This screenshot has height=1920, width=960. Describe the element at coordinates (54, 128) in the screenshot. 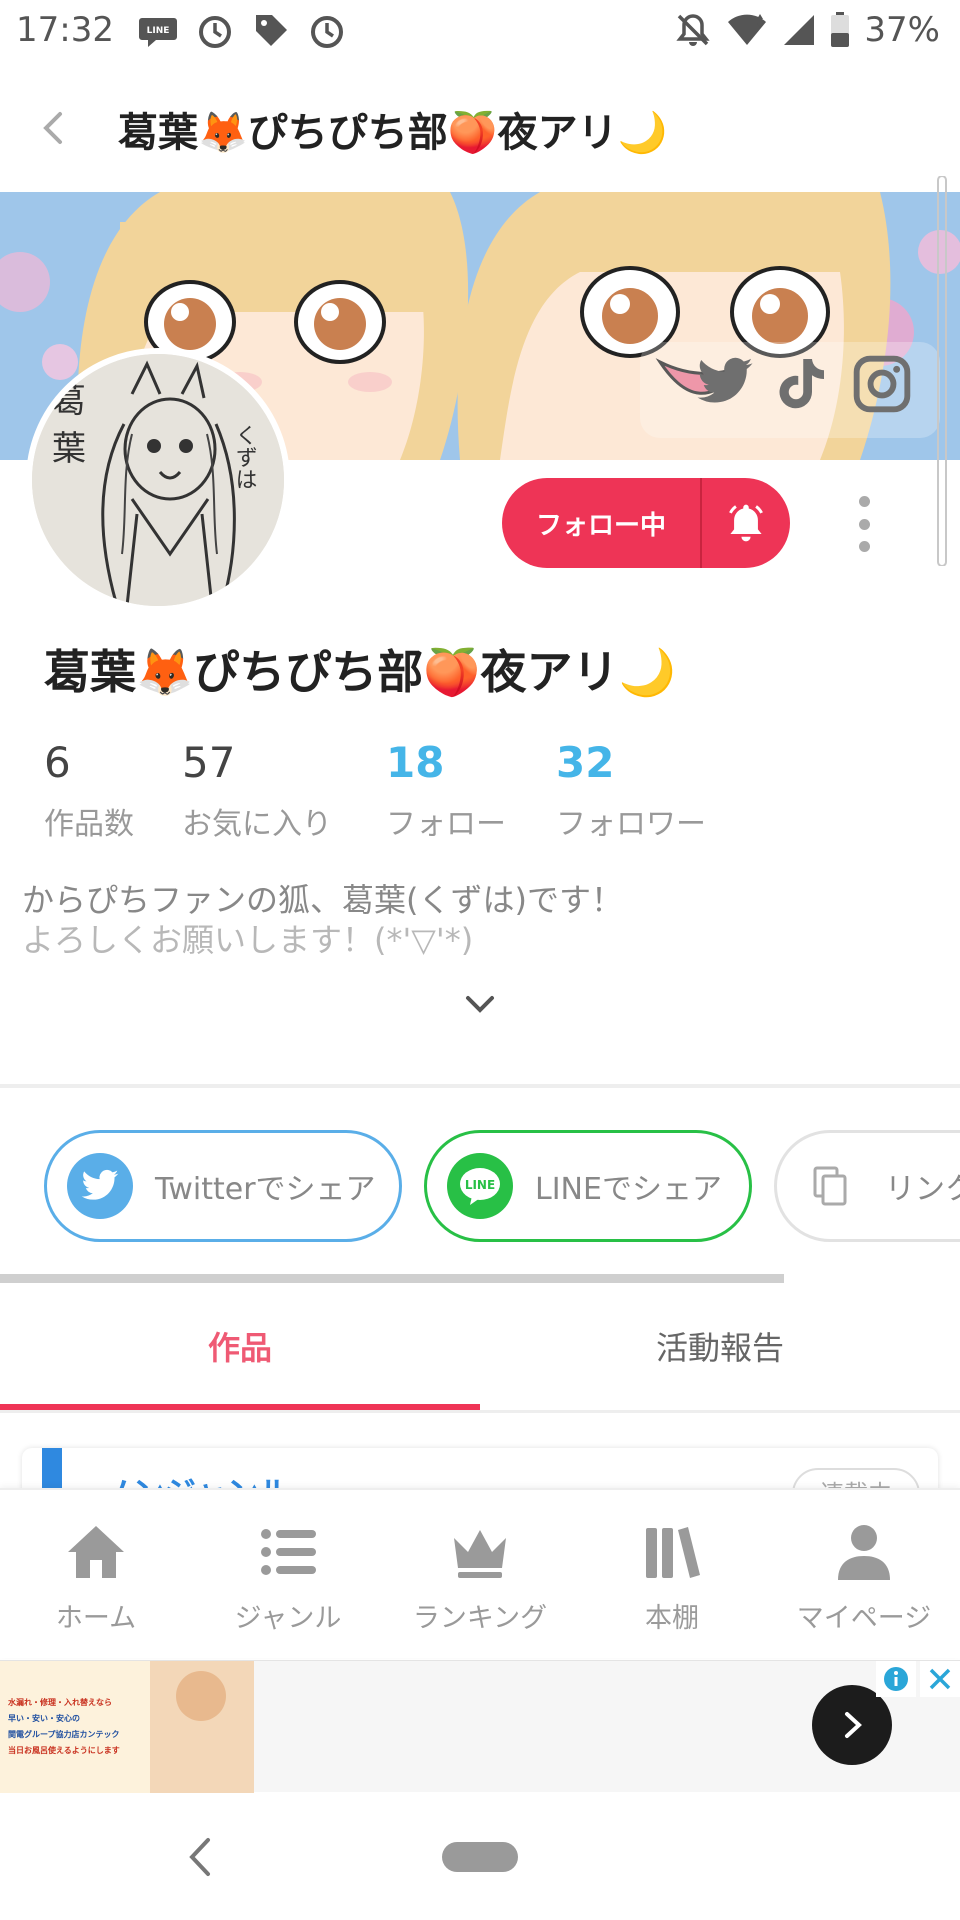

I see `back-chevron-icon` at that location.